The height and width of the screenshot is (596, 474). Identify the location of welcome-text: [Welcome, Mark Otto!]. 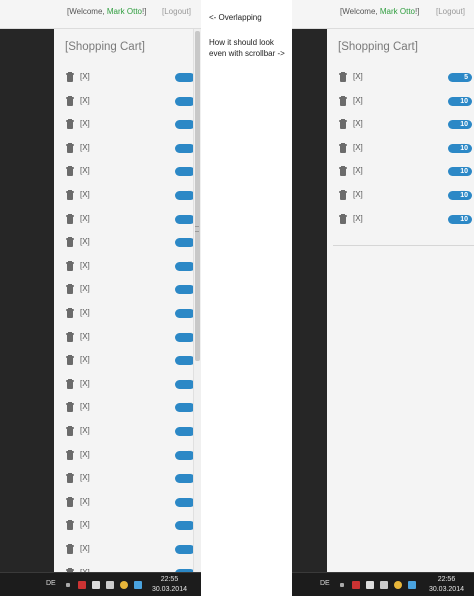
(107, 11).